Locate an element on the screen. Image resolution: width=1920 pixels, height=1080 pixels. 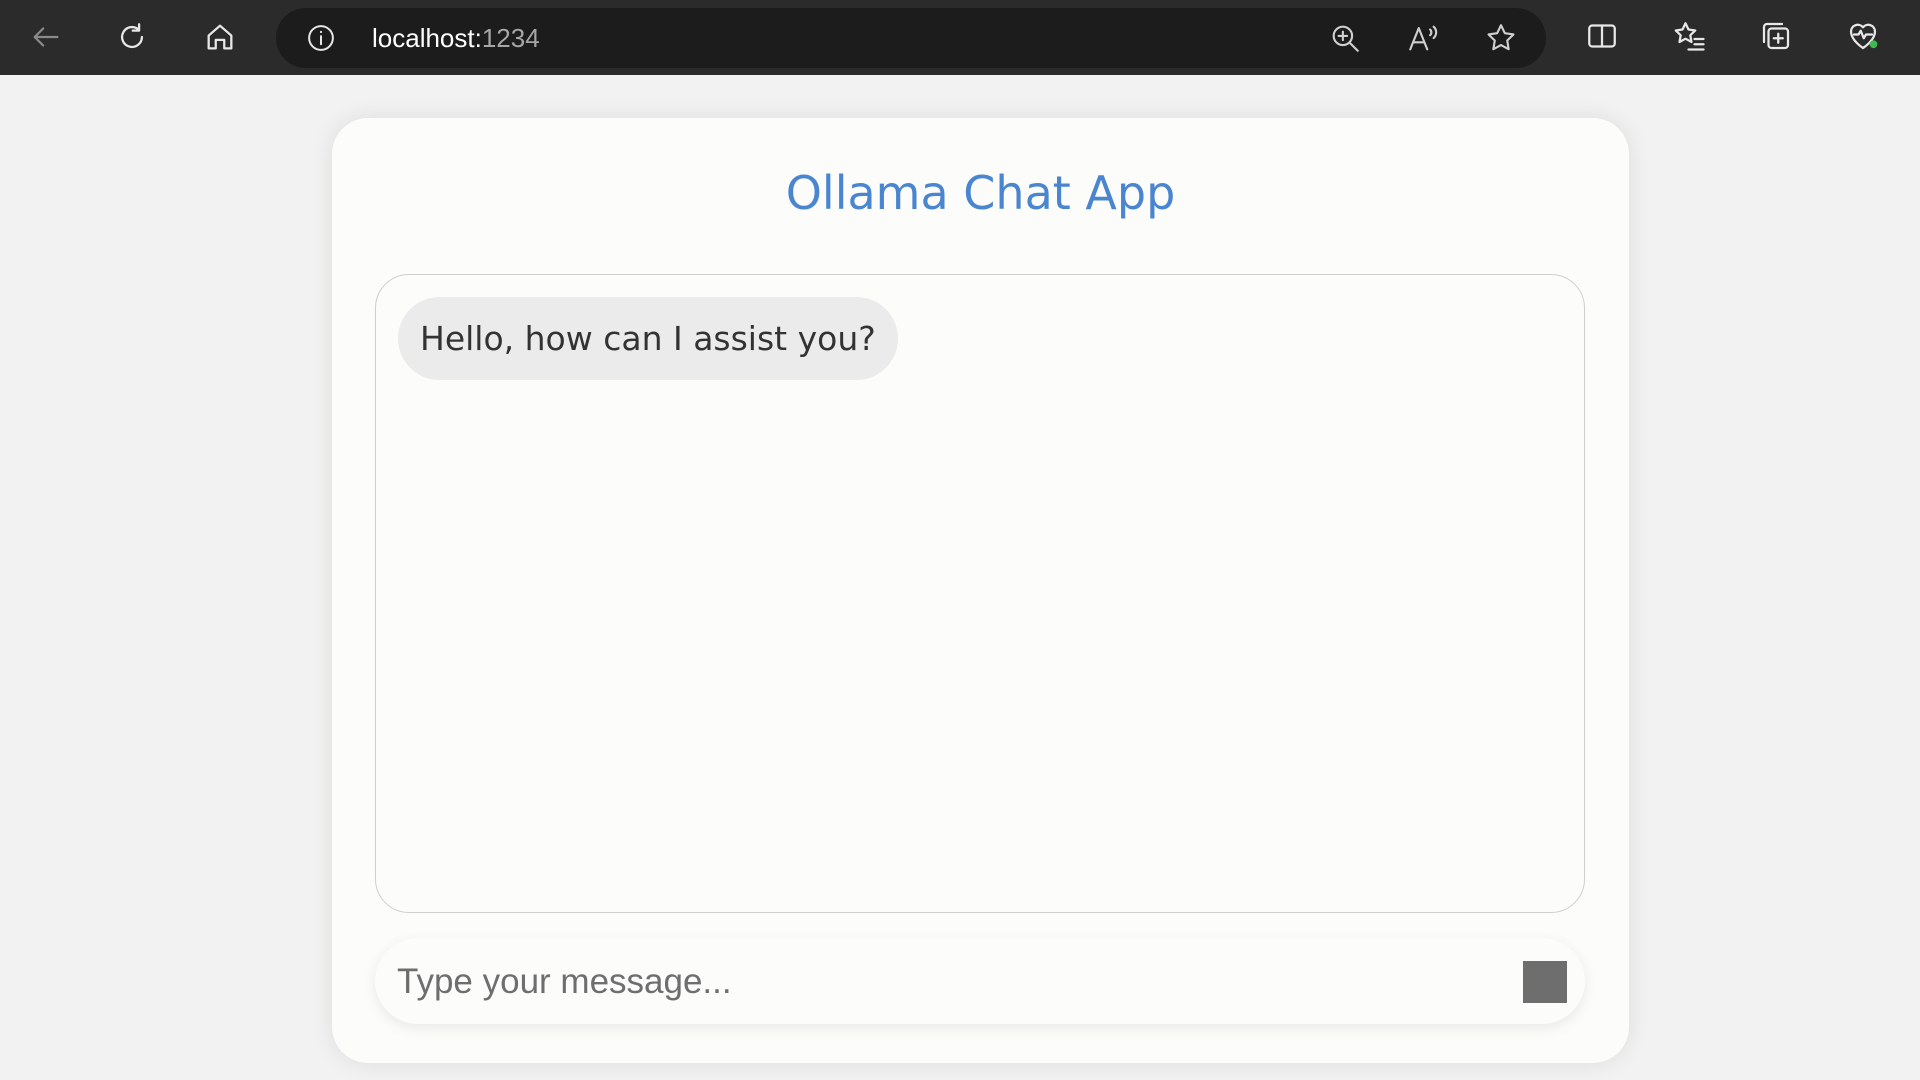
browser-toolbar: localhost:1234 is located at coordinates (960, 37).